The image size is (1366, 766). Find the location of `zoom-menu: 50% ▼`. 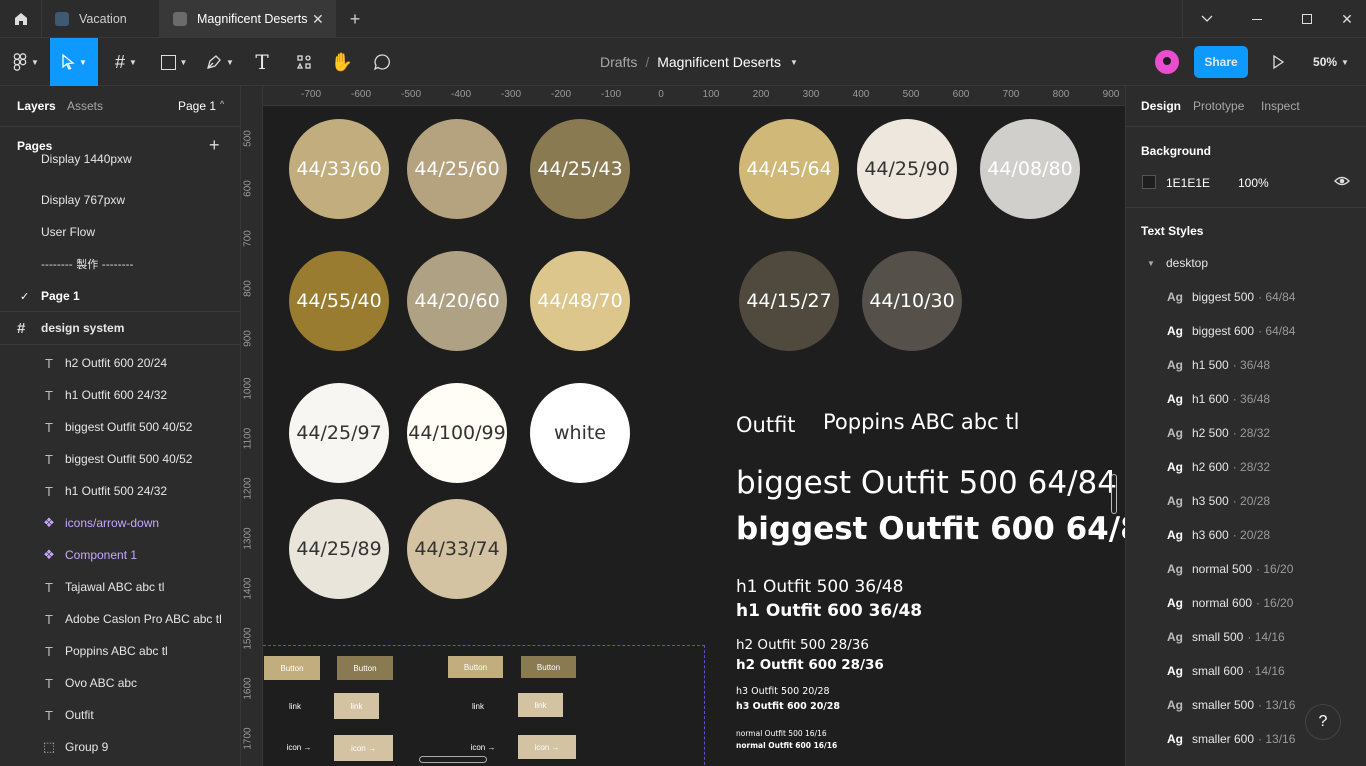

zoom-menu: 50% ▼ is located at coordinates (1331, 62).